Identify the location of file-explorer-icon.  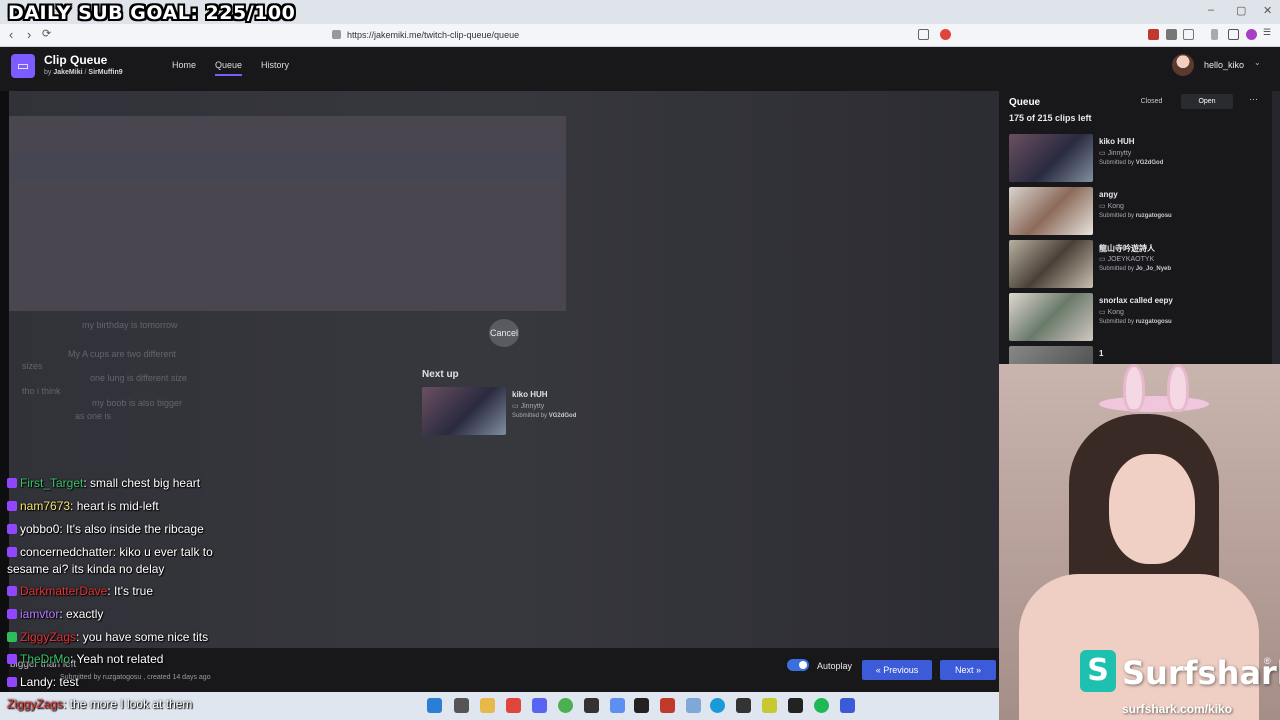
(487, 705).